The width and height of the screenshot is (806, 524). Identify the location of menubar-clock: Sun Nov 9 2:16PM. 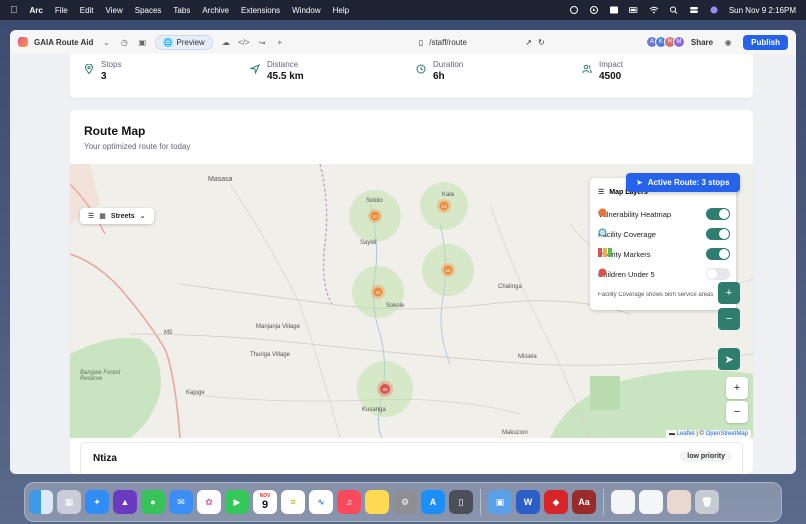
(762, 10).